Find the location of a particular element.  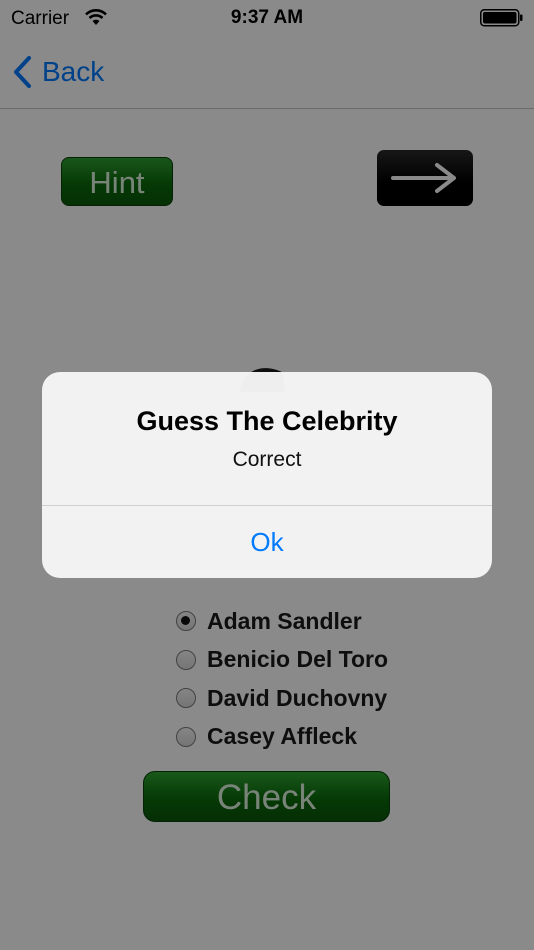

alert-body: Guess The Celebrity Correct is located at coordinates (267, 438).